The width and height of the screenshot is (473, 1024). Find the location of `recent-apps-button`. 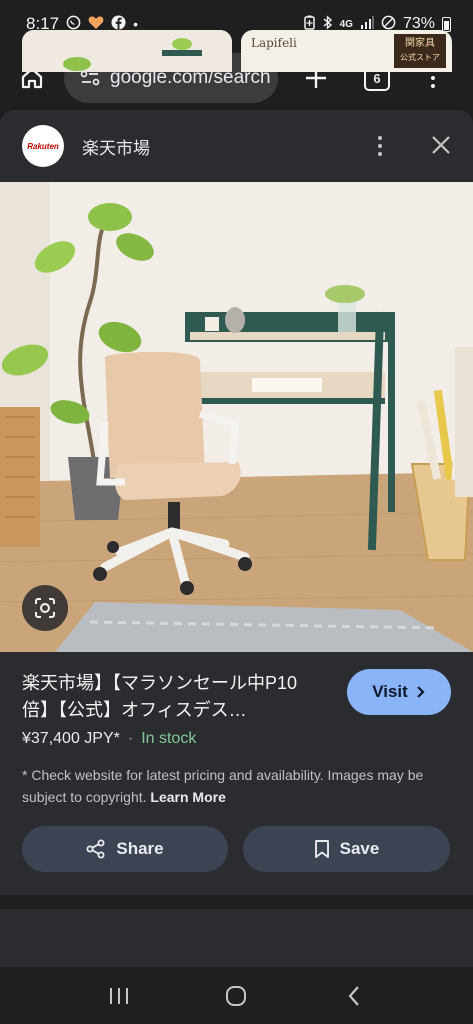

recent-apps-button is located at coordinates (119, 996).